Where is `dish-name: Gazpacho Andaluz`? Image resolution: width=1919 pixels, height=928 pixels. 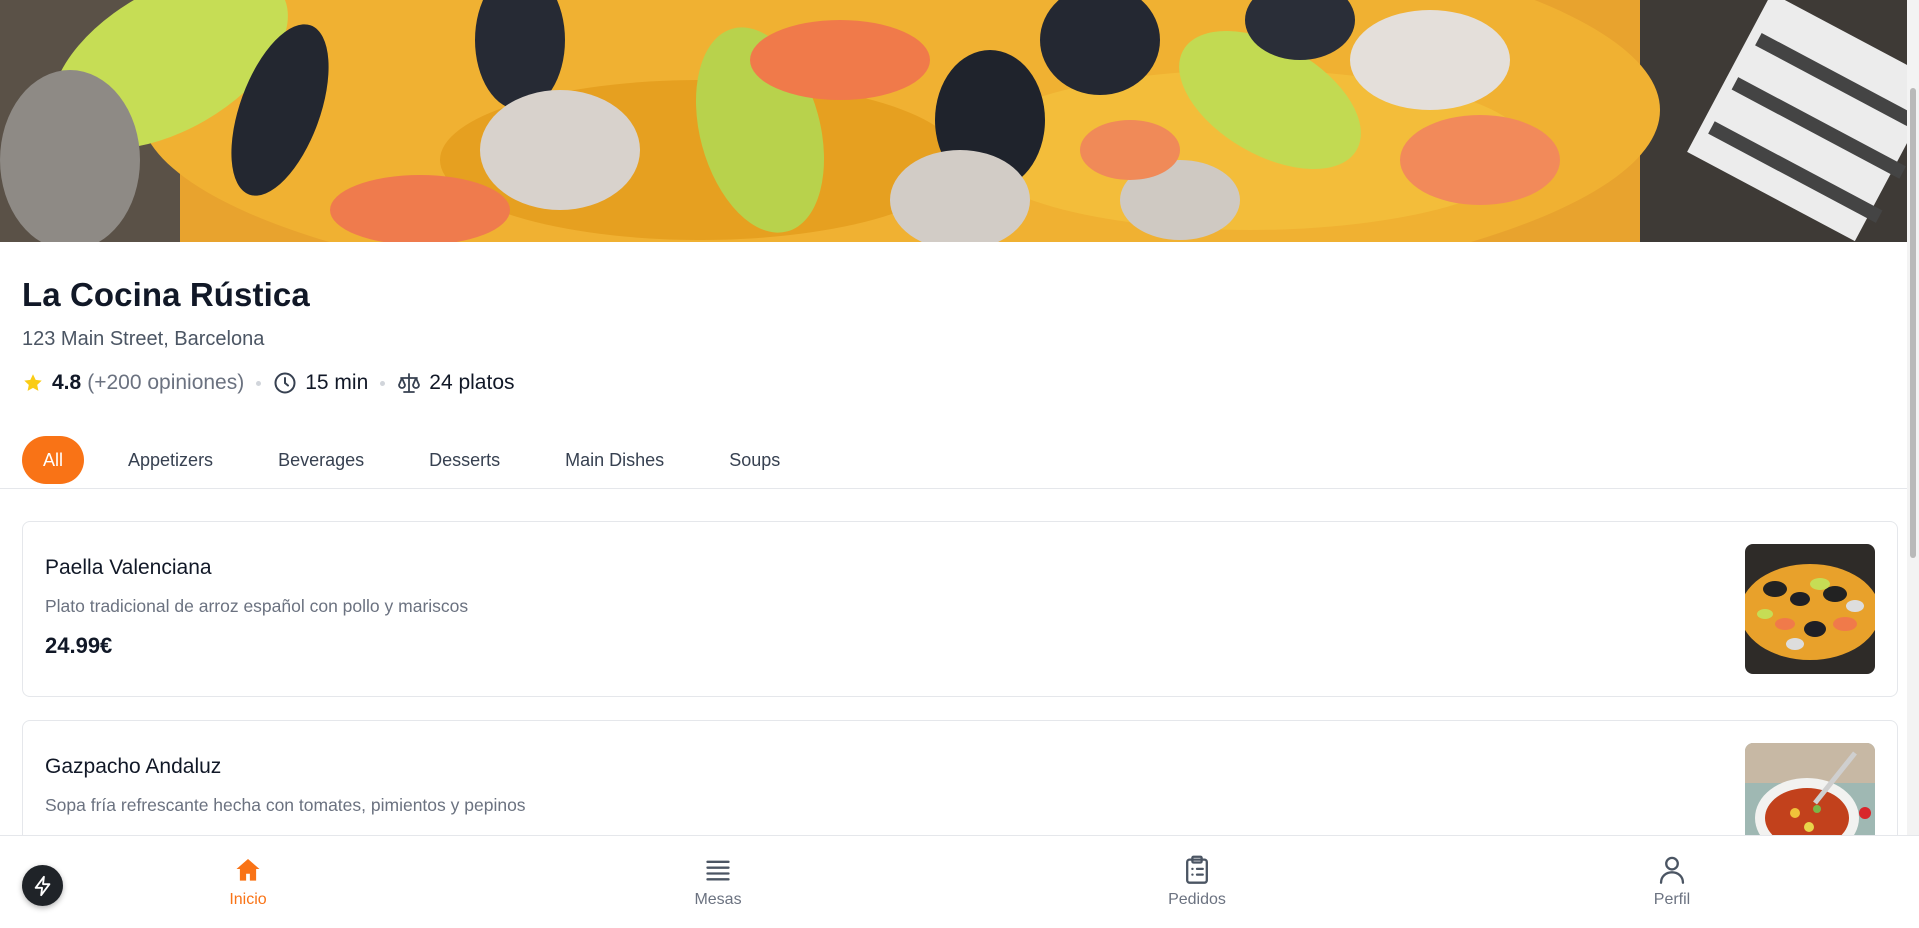
dish-name: Gazpacho Andaluz is located at coordinates (133, 766).